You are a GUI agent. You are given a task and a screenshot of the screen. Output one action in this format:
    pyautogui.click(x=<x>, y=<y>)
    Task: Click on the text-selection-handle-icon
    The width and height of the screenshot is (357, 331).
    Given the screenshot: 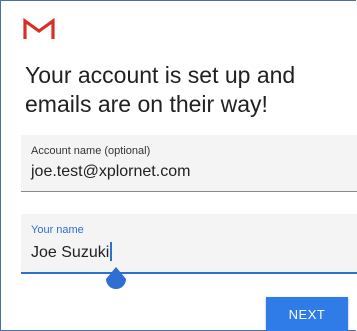 What is the action you would take?
    pyautogui.click(x=116, y=278)
    